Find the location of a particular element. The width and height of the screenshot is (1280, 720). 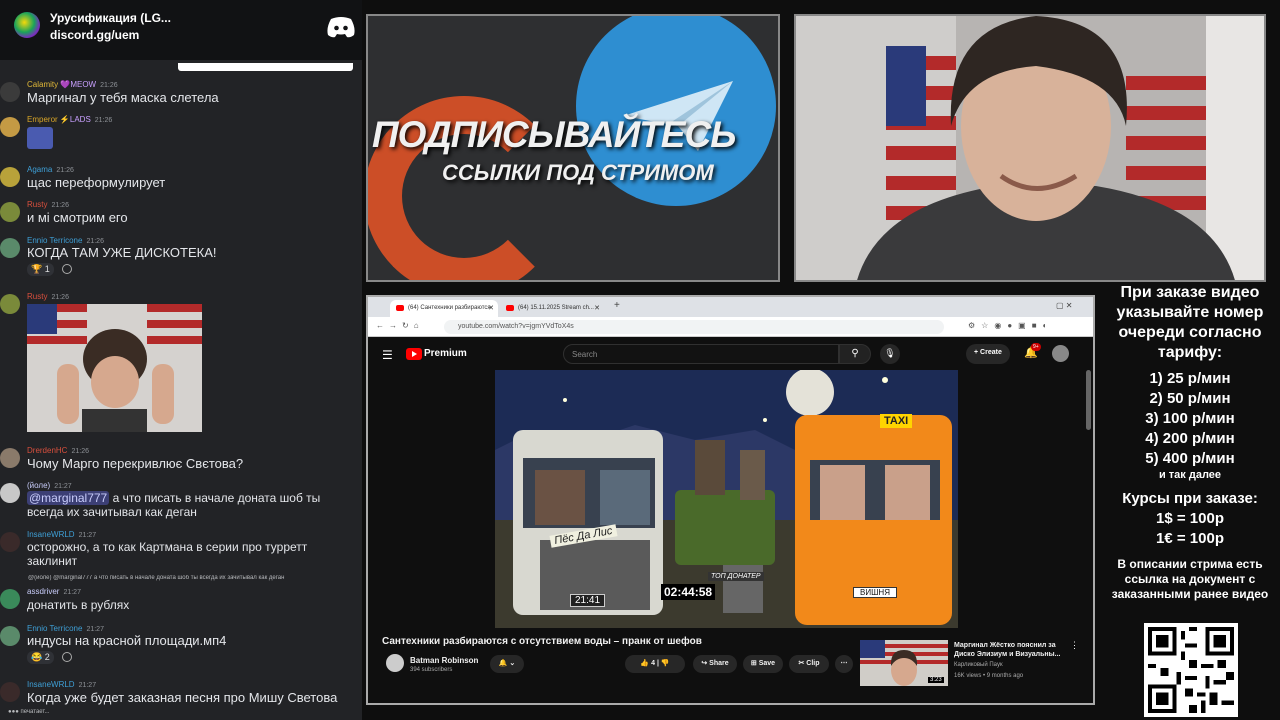

window-controls-icon: ▢ ✕ is located at coordinates (1064, 305).